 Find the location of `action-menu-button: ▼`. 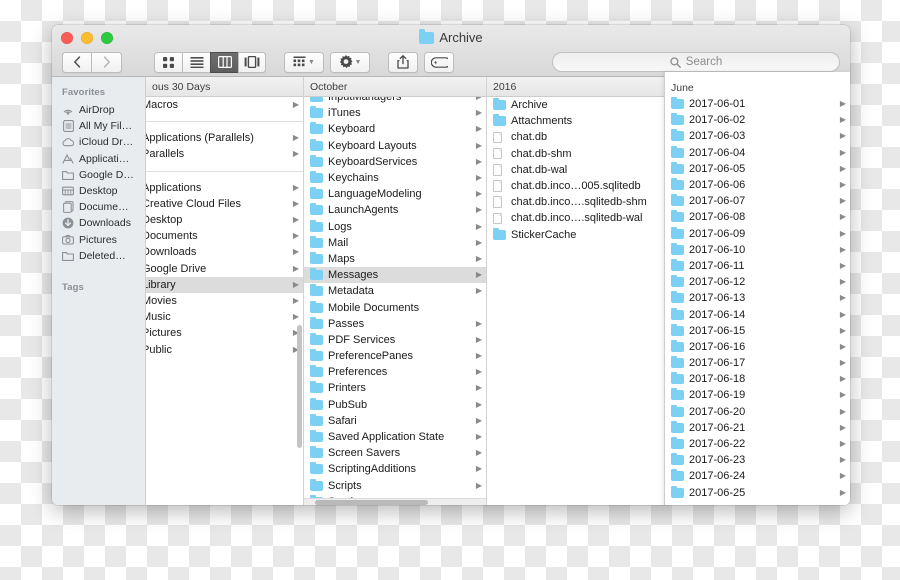

action-menu-button: ▼ is located at coordinates (350, 62).